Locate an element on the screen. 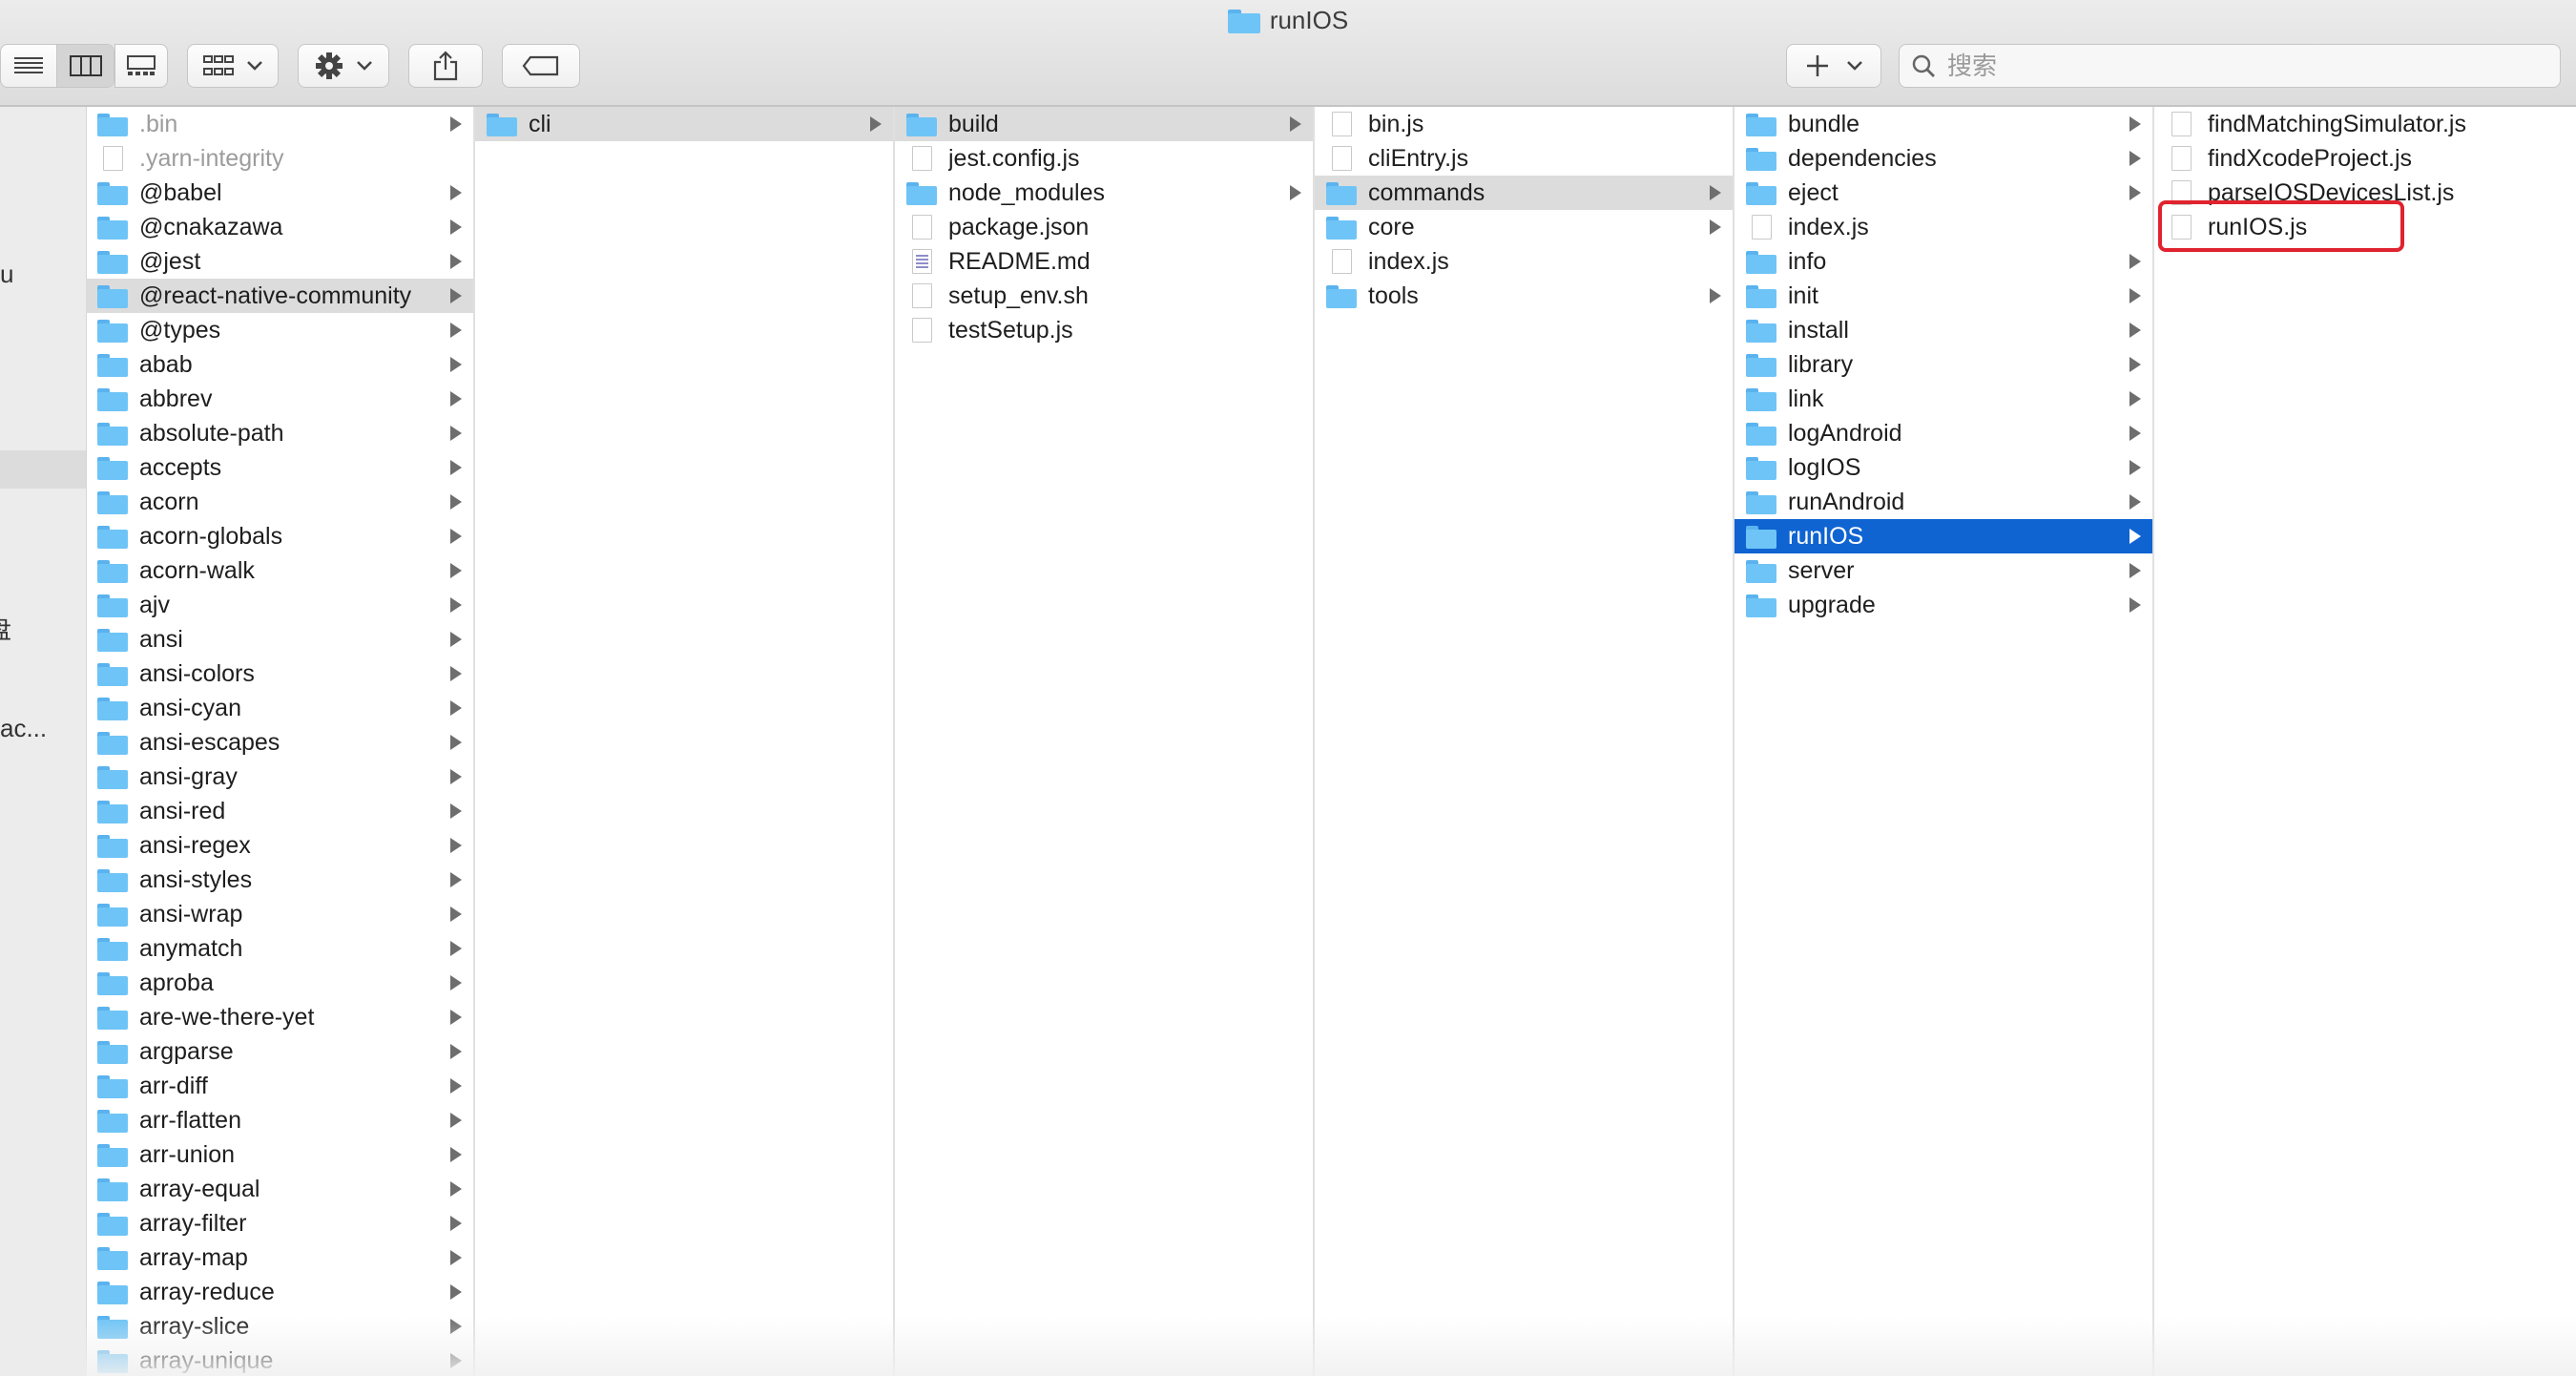 Image resolution: width=2576 pixels, height=1376 pixels. folder-row: arr-diff is located at coordinates (279, 1086).